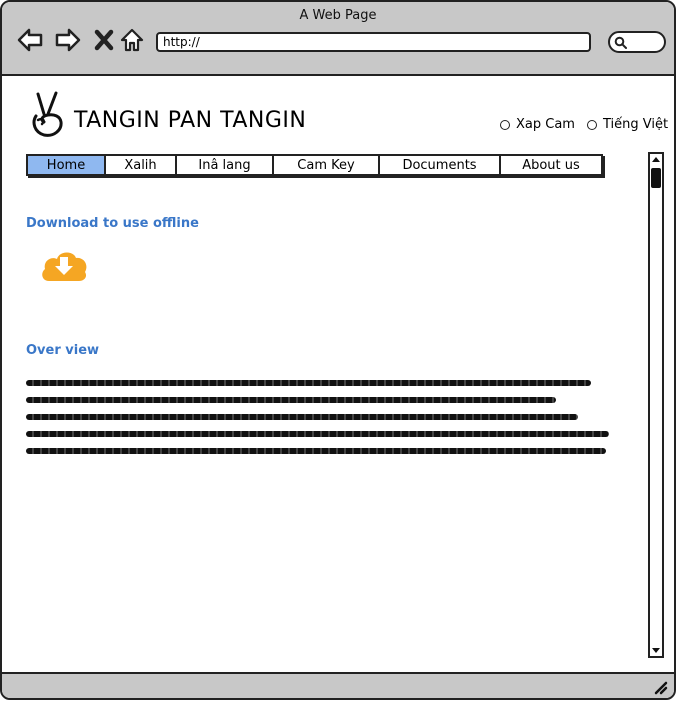  I want to click on language-label: Tiếng Việt, so click(636, 124).